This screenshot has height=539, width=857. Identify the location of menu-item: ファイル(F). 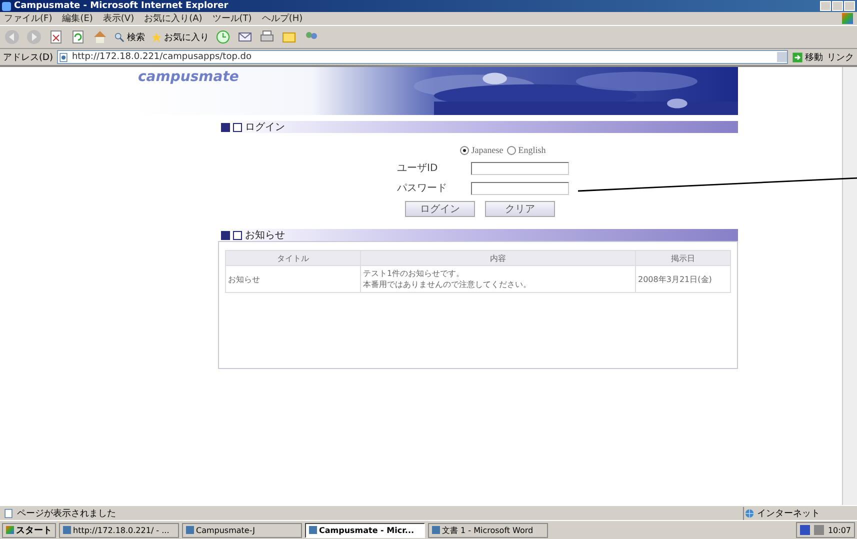
(28, 18).